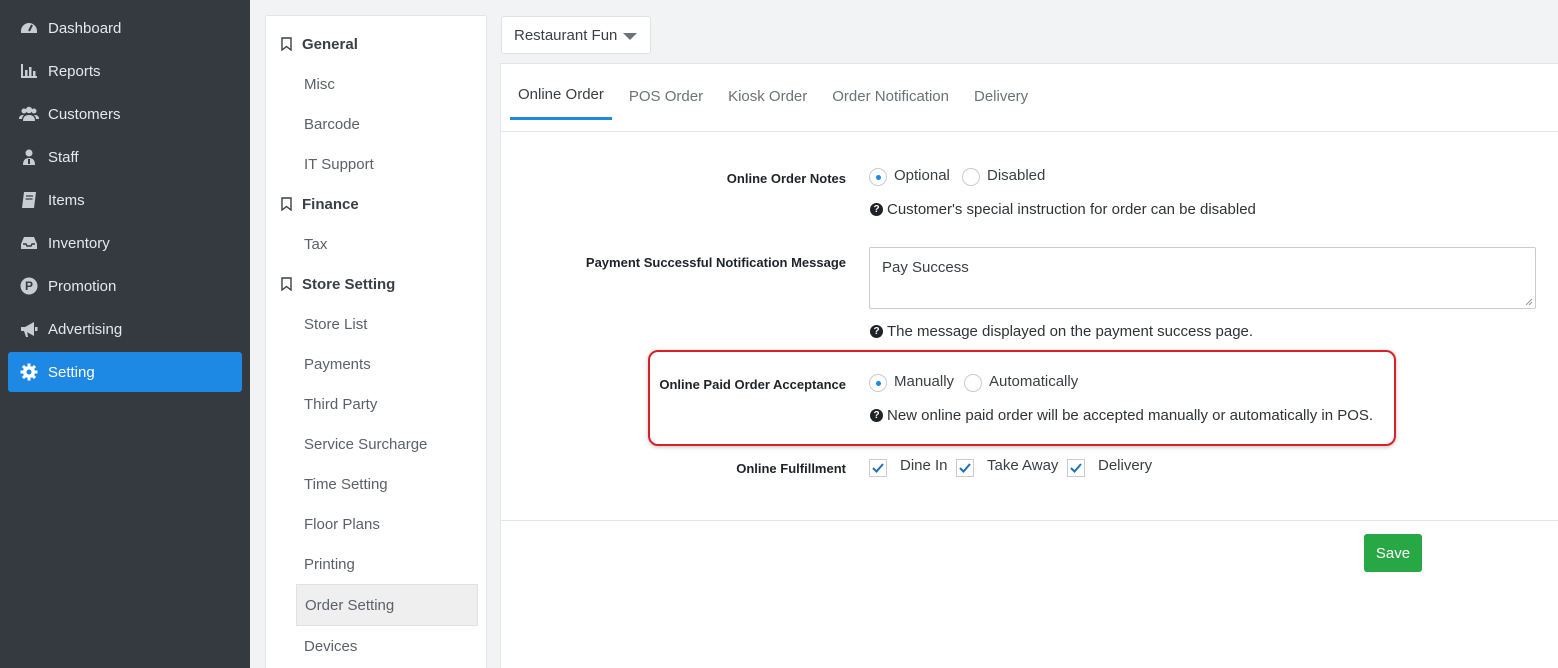 The image size is (1558, 668). Describe the element at coordinates (125, 286) in the screenshot. I see `sidebar-item-promotion: P Promotion` at that location.